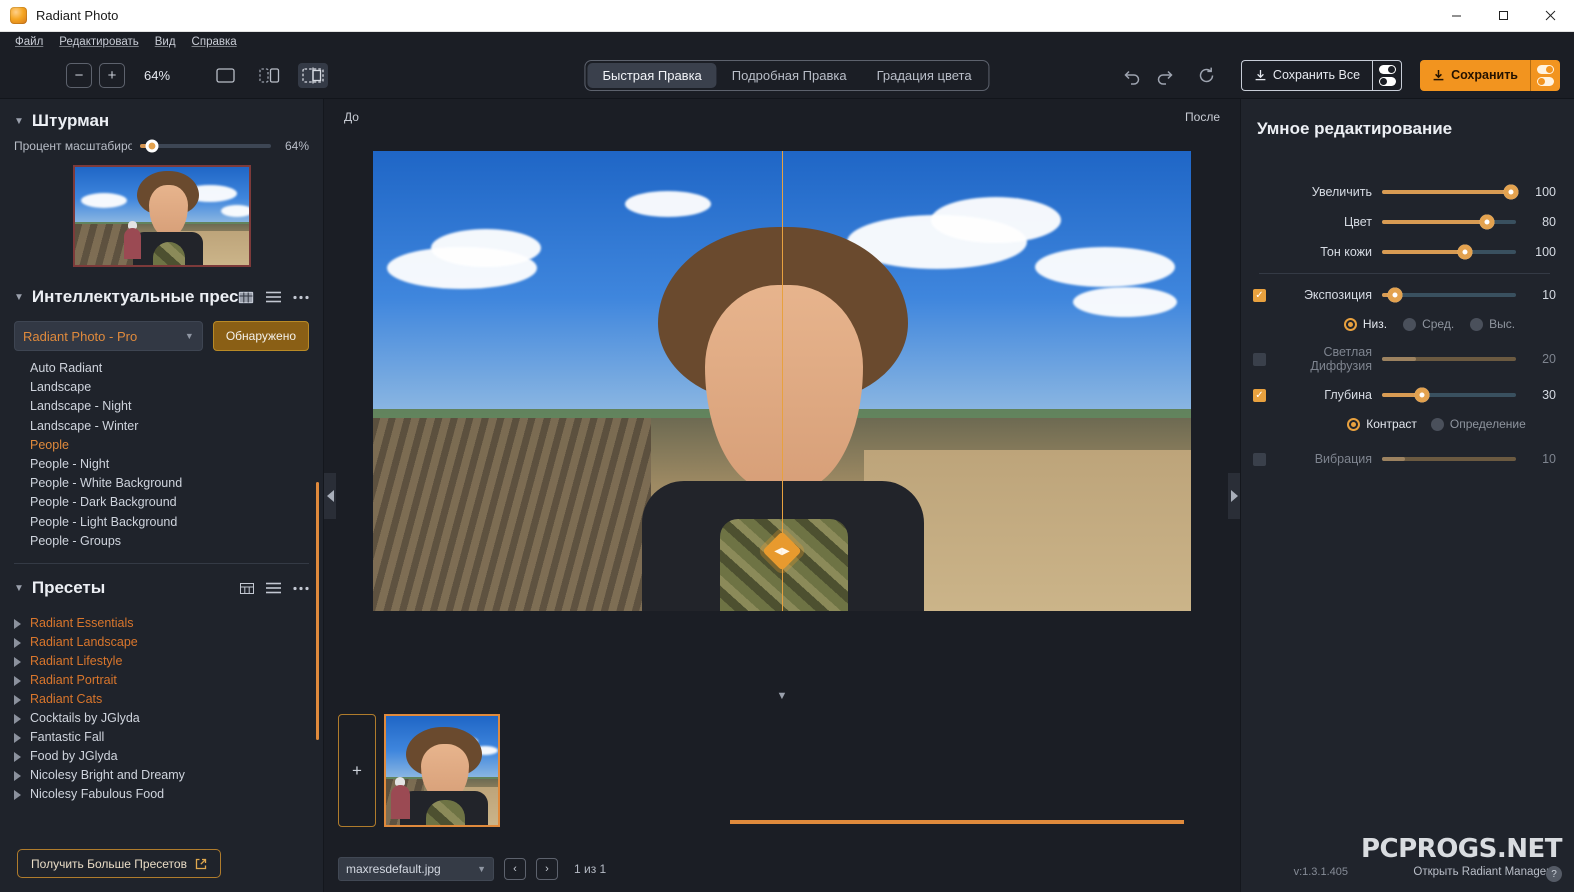  I want to click on exposure-checkbox, so click(1259, 295).